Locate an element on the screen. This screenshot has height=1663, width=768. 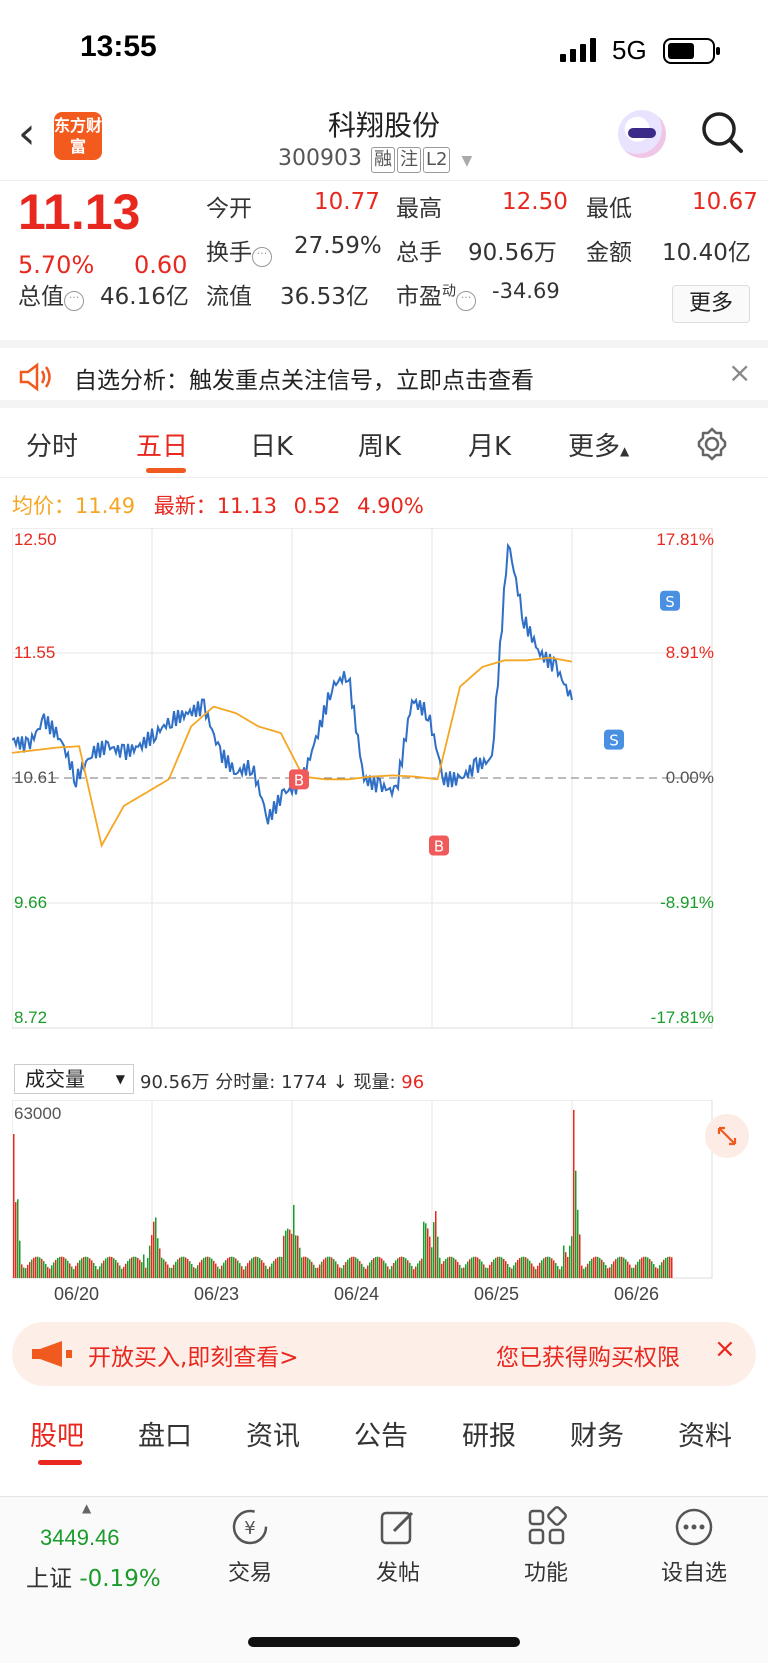
promo-banner: 开放买入,即刻查看> 您已获得购买权限 × is located at coordinates (384, 1354).